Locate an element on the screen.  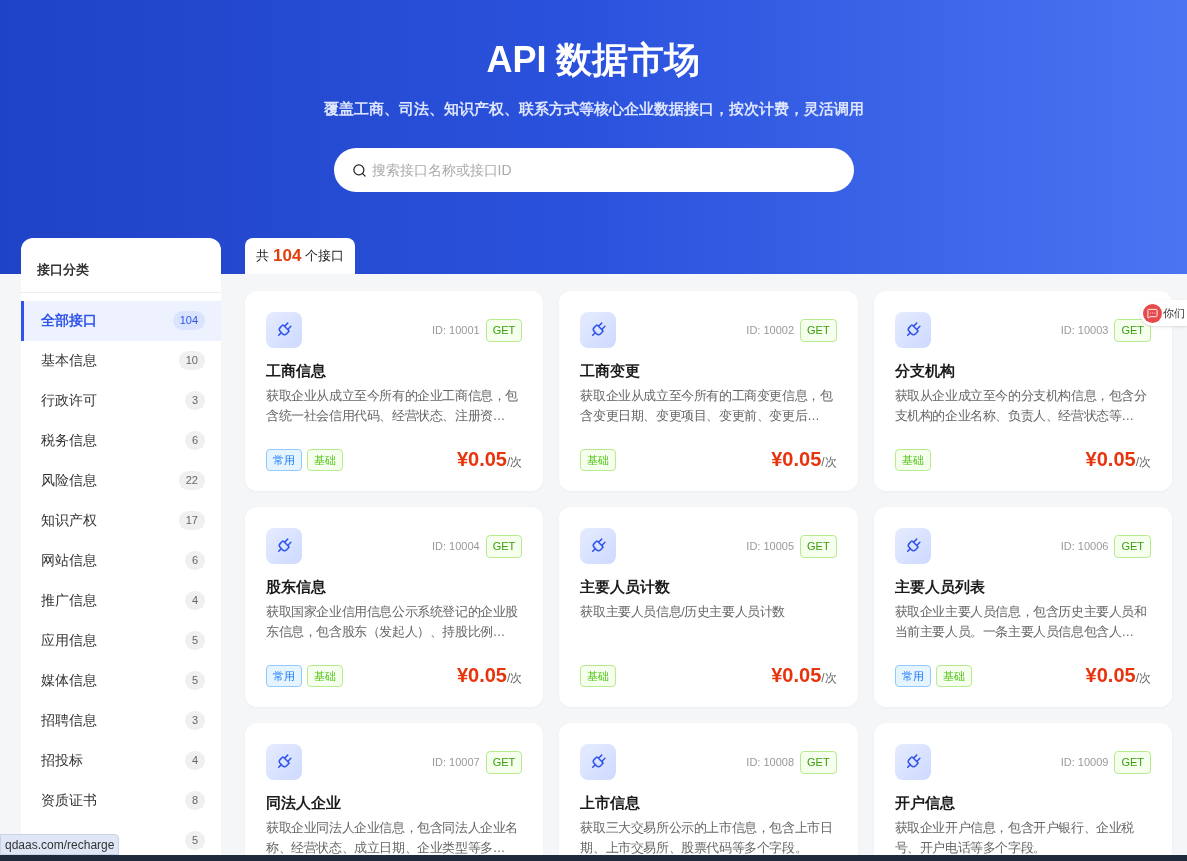
category-label: 招聘信息 is located at coordinates (69, 720).